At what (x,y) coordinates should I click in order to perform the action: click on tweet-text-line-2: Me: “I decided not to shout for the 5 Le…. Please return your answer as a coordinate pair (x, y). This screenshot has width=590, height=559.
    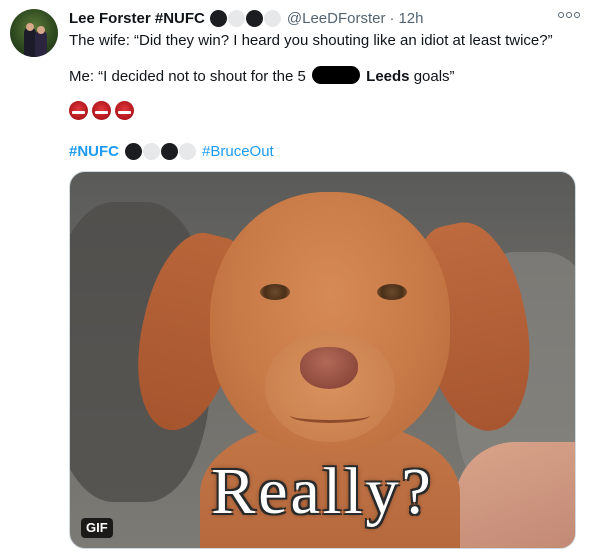
    Looking at the image, I should click on (262, 76).